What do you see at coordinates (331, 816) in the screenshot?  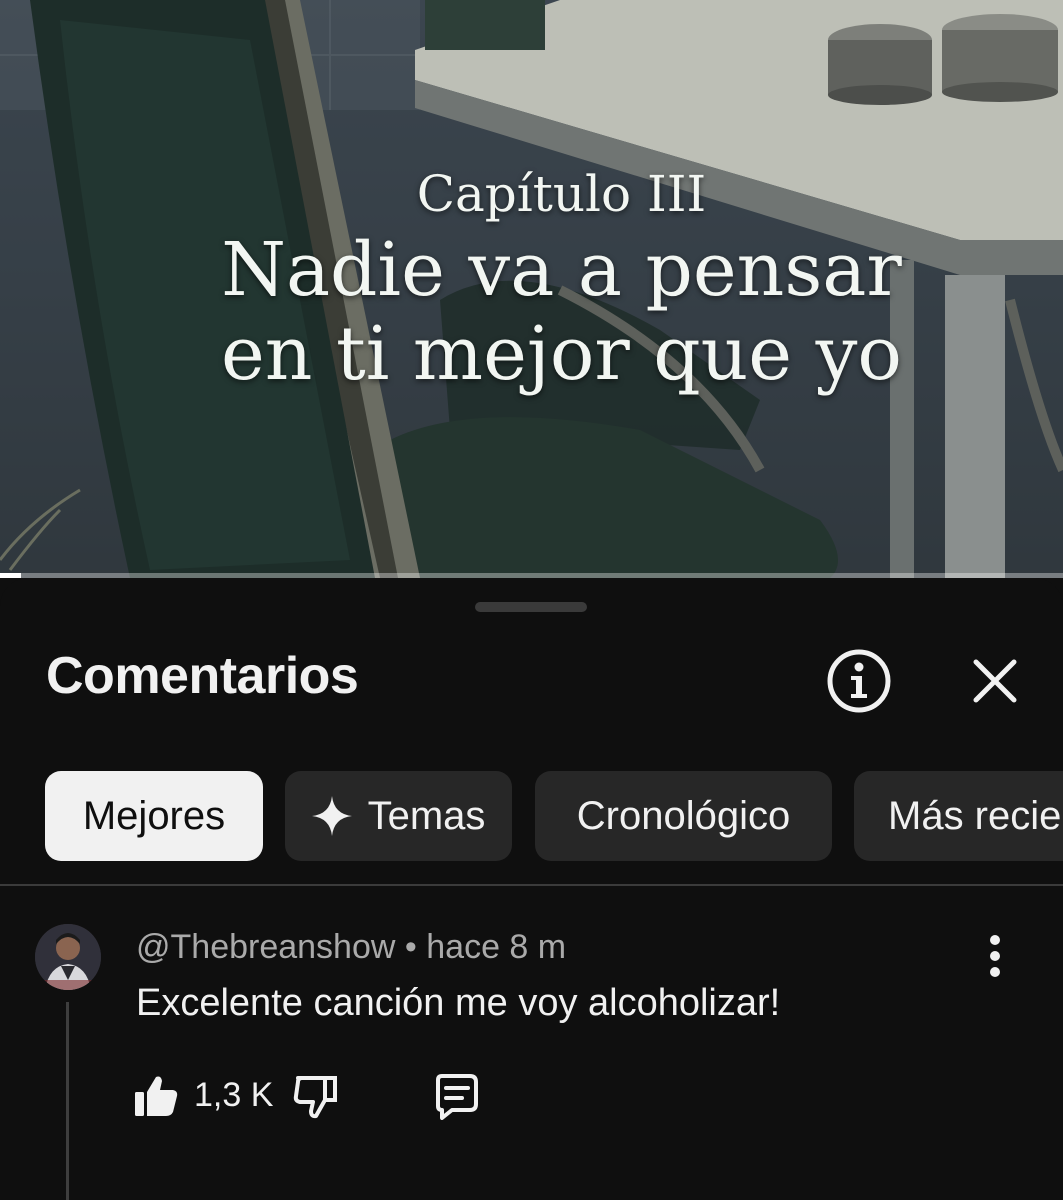 I see `sparkle-icon` at bounding box center [331, 816].